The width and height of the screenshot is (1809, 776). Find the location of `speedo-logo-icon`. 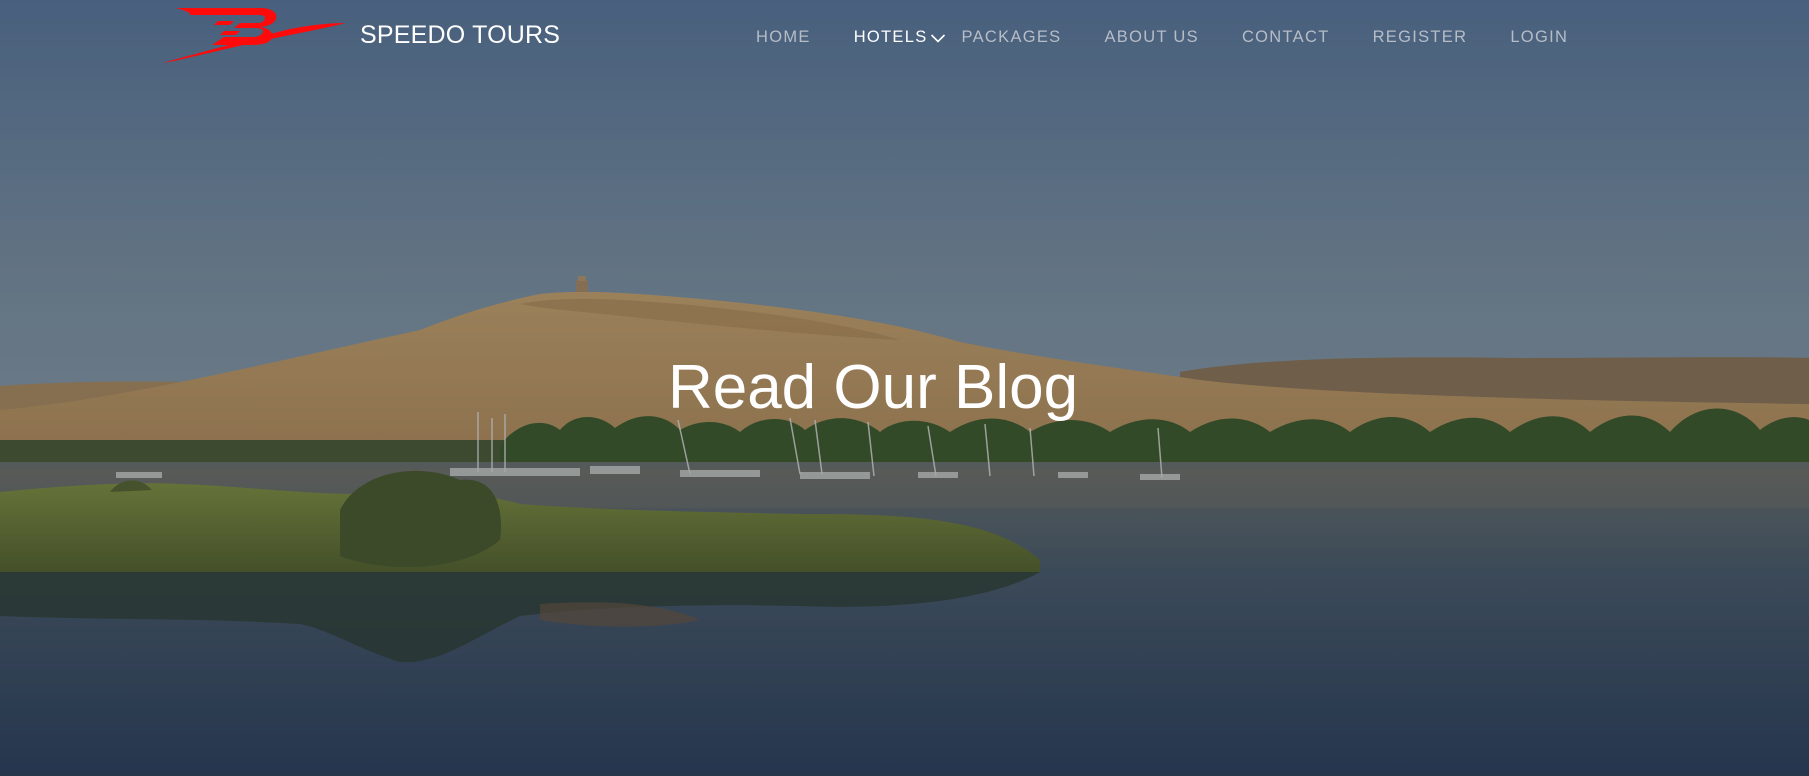

speedo-logo-icon is located at coordinates (254, 35).